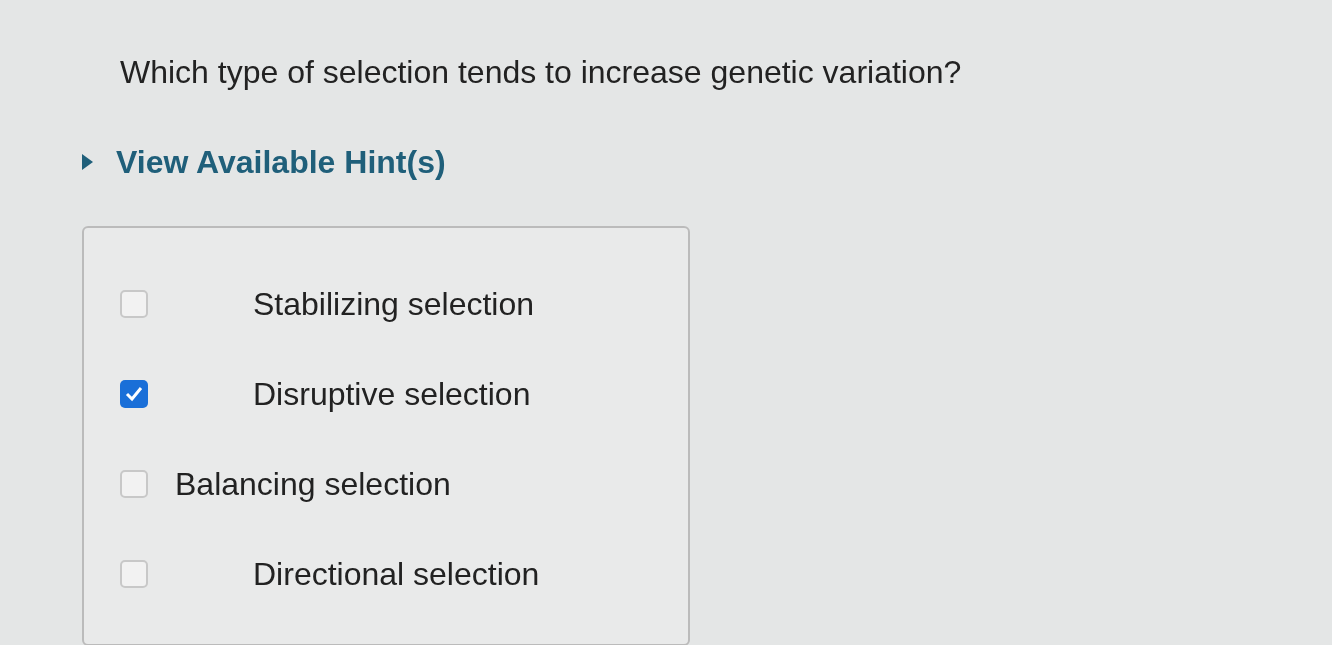  What do you see at coordinates (541, 72) in the screenshot?
I see `question-text: Which type of selection tends to increase genetic variation?` at bounding box center [541, 72].